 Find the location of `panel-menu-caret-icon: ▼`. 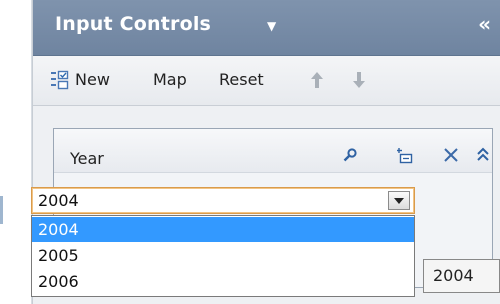

panel-menu-caret-icon: ▼ is located at coordinates (271, 26).